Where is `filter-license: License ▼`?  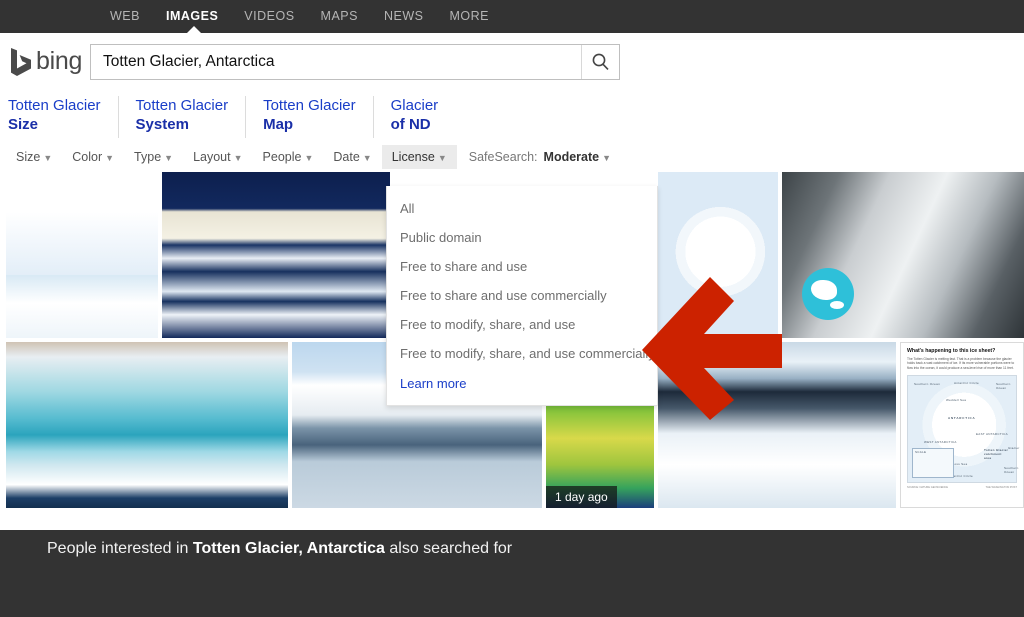
filter-license: License ▼ is located at coordinates (419, 156).